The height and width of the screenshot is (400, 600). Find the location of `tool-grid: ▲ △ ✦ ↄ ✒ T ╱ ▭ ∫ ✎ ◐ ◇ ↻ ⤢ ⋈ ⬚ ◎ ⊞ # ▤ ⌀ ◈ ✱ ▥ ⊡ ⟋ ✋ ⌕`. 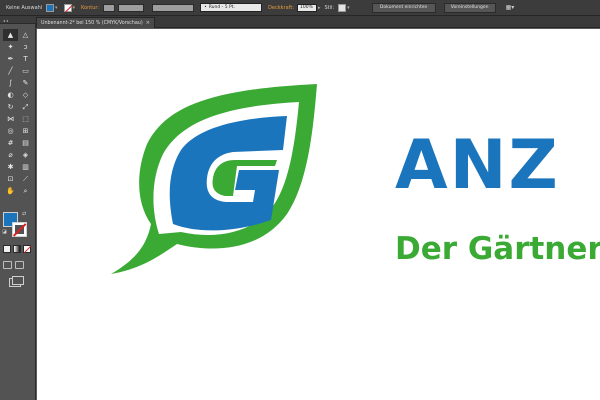

tool-grid: ▲ △ ✦ ↄ ✒ T ╱ ▭ ∫ ✎ ◐ ◇ ↻ ⤢ ⋈ ⬚ ◎ ⊞ # ▤ ⌀ ◈ ✱ ▥ ⊡ ⟋ ✋ ⌕ is located at coordinates (18, 113).